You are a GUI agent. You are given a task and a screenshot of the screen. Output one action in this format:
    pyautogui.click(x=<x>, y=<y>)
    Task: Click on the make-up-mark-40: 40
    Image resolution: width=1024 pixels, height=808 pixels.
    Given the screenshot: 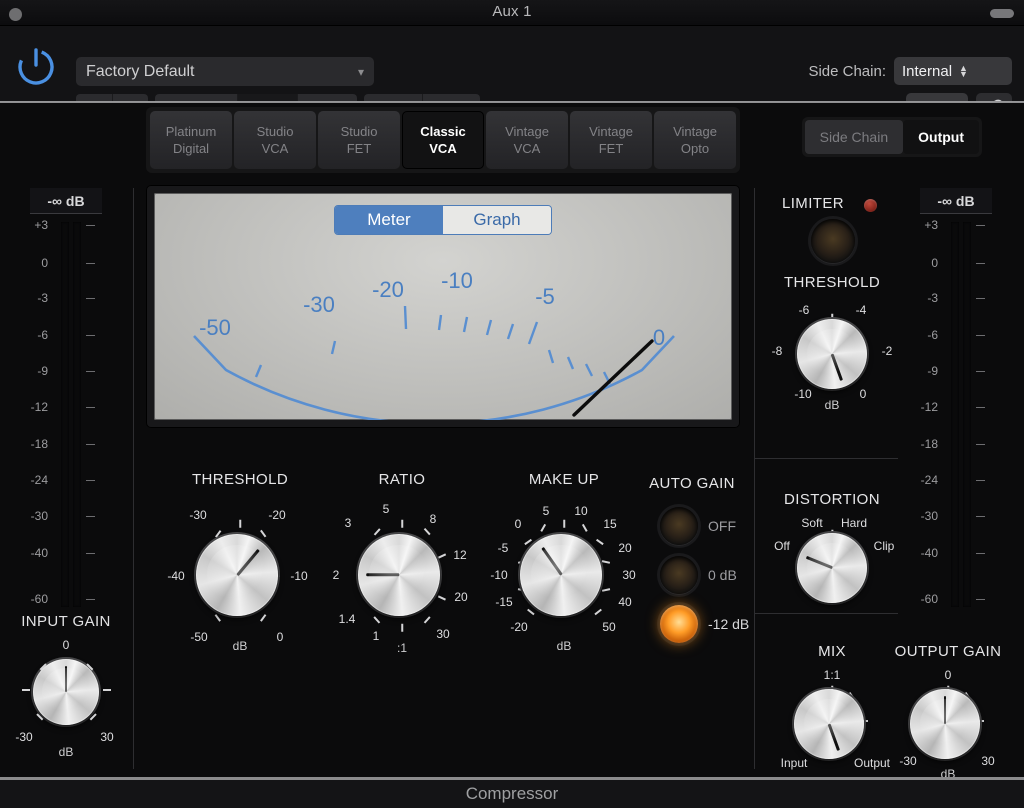 What is the action you would take?
    pyautogui.click(x=625, y=602)
    